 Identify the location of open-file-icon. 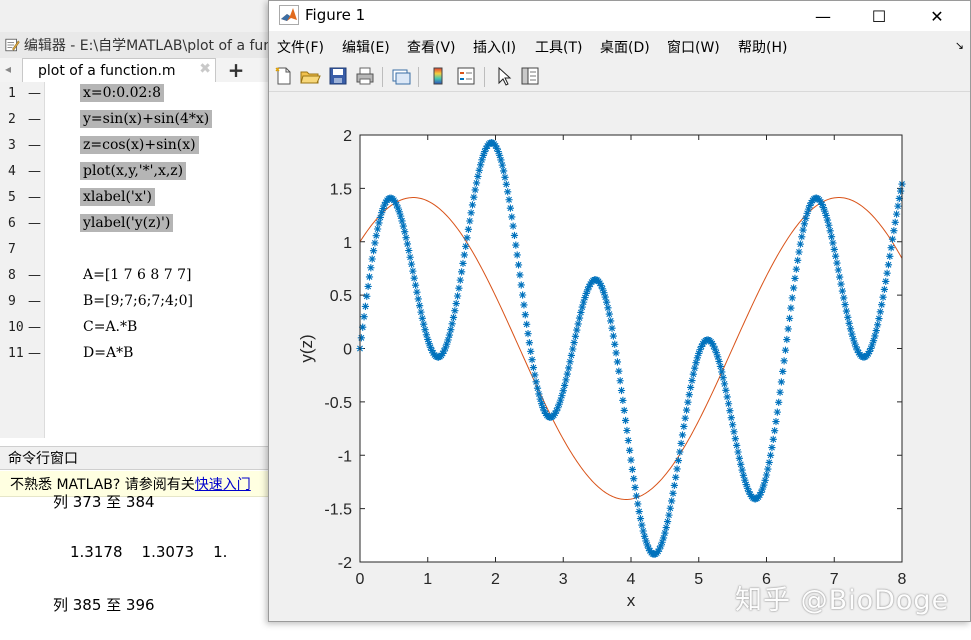
(310, 76).